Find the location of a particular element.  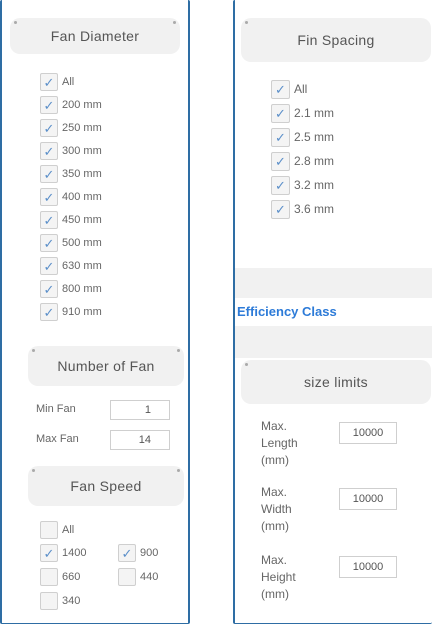

fan-diameter-option-400: ✓ 400 mm is located at coordinates (71, 197).